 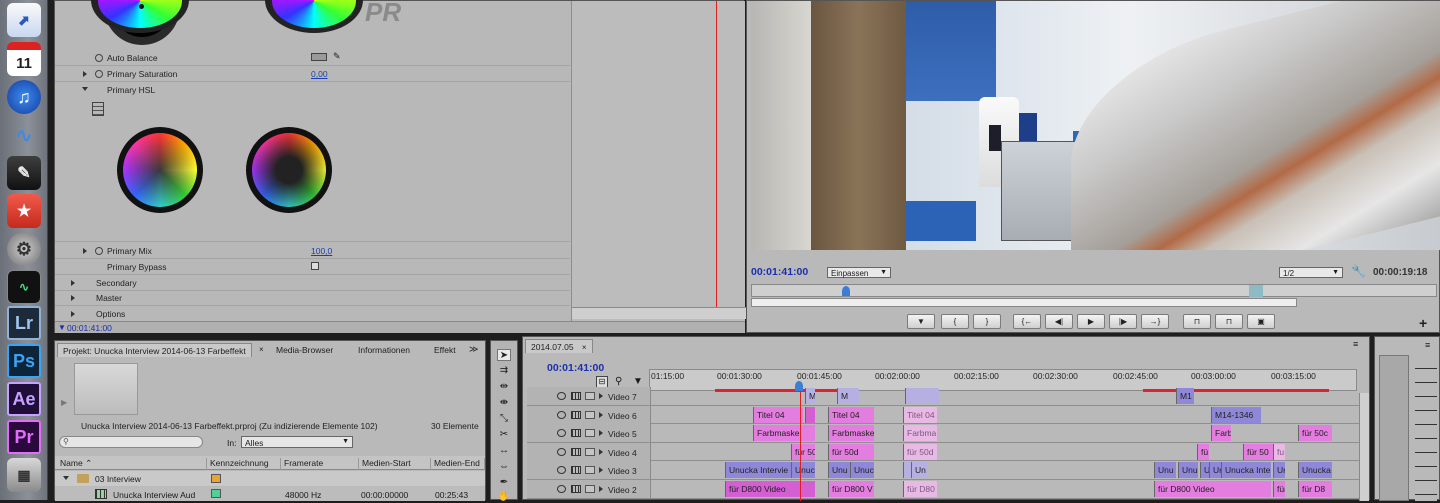 What do you see at coordinates (589, 470) in the screenshot?
I see `track-header: Video 3` at bounding box center [589, 470].